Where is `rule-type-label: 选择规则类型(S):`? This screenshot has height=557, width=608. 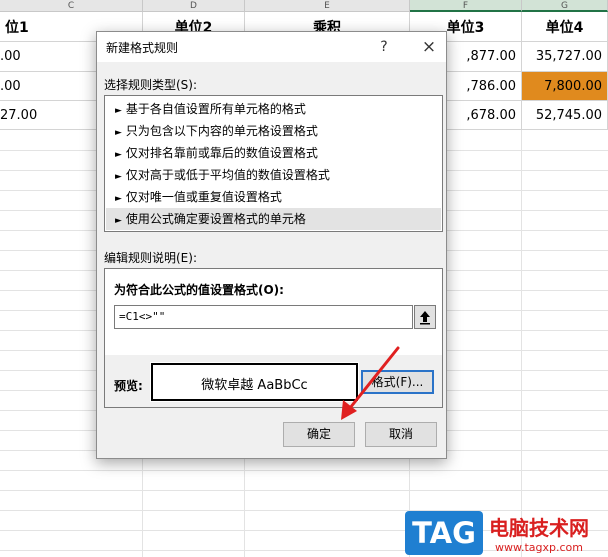 rule-type-label: 选择规则类型(S): is located at coordinates (151, 85).